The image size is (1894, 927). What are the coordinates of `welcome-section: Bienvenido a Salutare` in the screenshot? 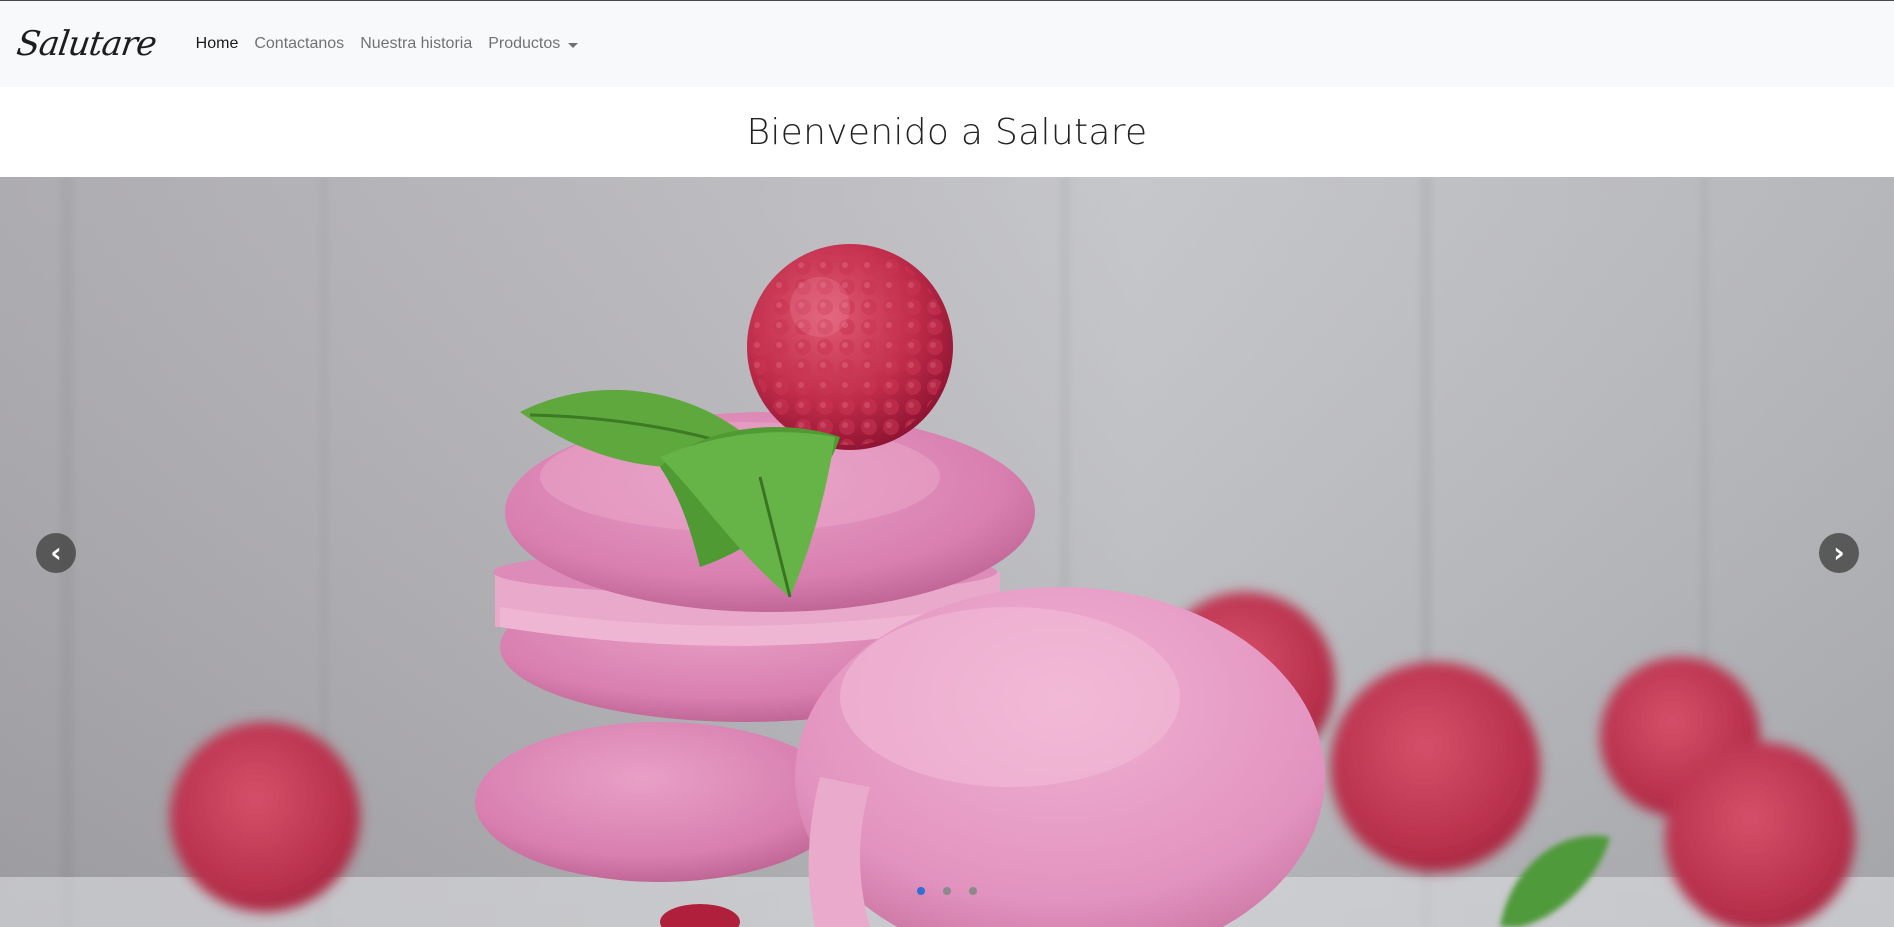 It's located at (947, 132).